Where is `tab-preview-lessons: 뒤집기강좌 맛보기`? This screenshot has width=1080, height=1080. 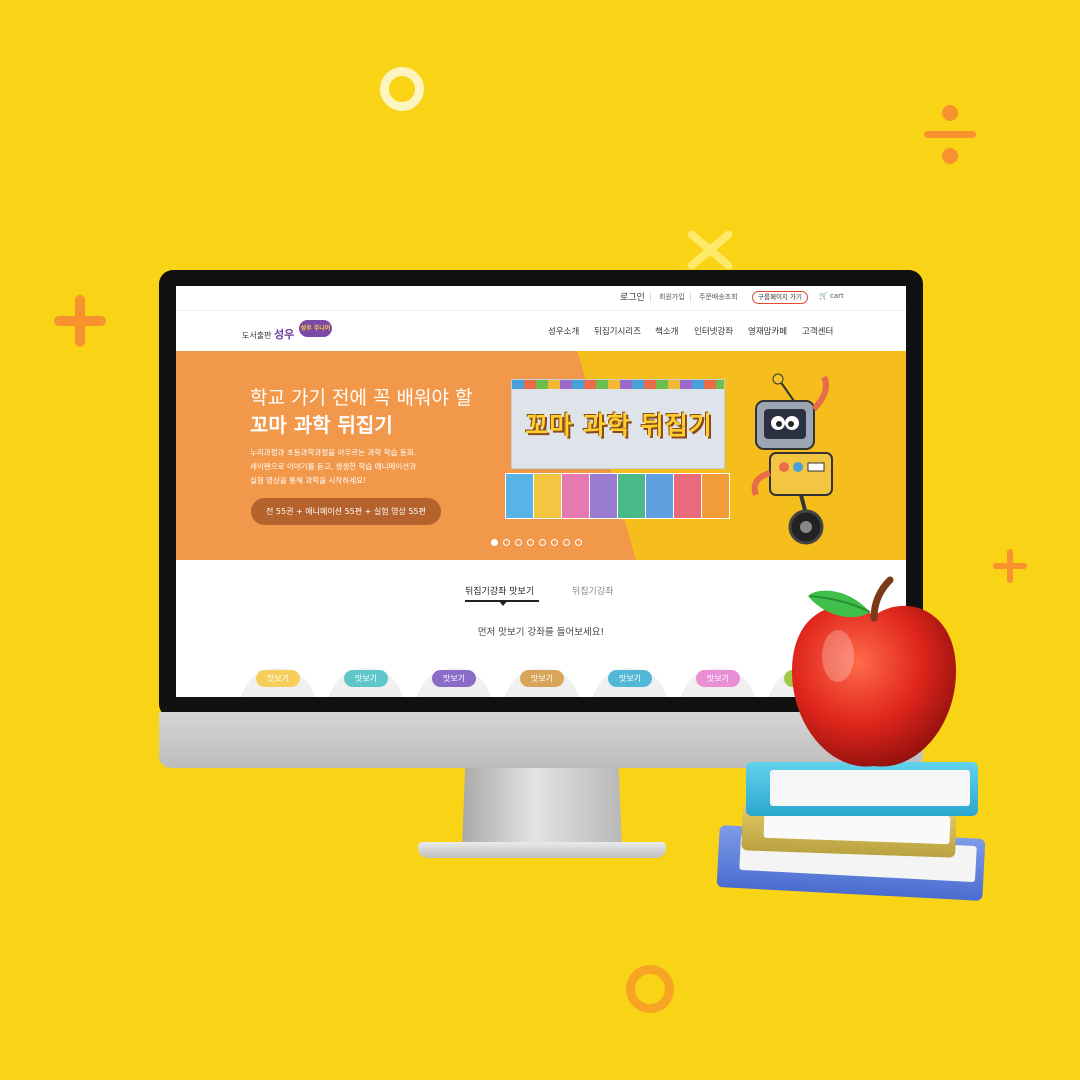
tab-preview-lessons: 뒤집기강좌 맛보기 is located at coordinates (499, 590).